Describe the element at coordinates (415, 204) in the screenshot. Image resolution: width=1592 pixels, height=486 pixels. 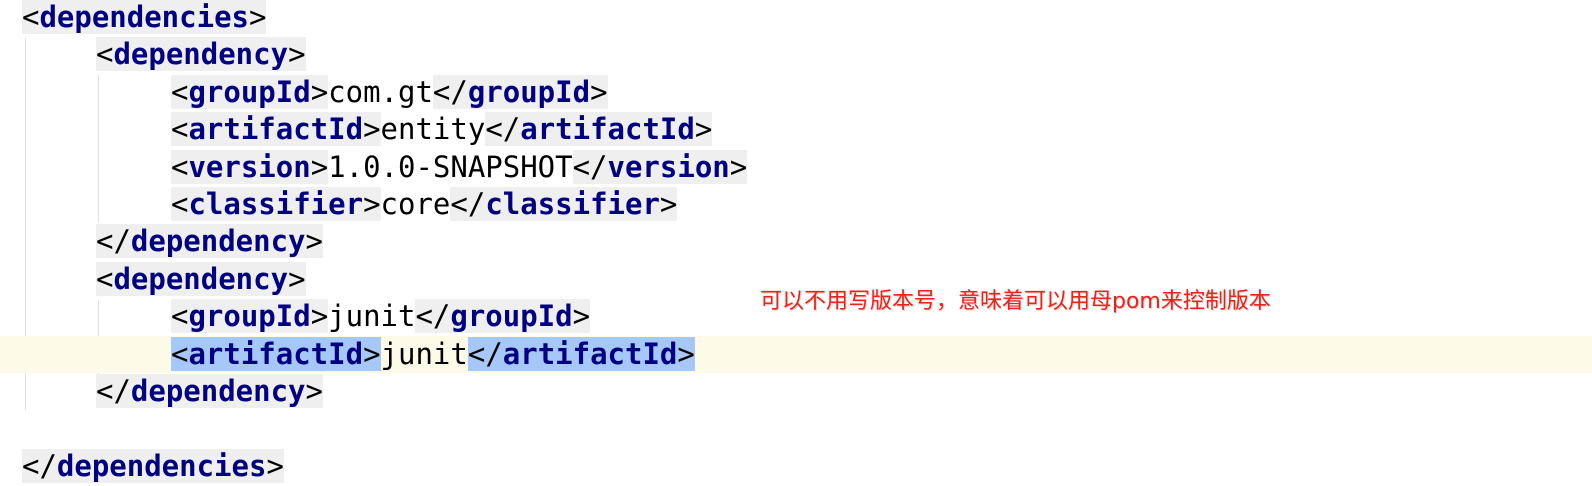
I see `element-text: core` at that location.